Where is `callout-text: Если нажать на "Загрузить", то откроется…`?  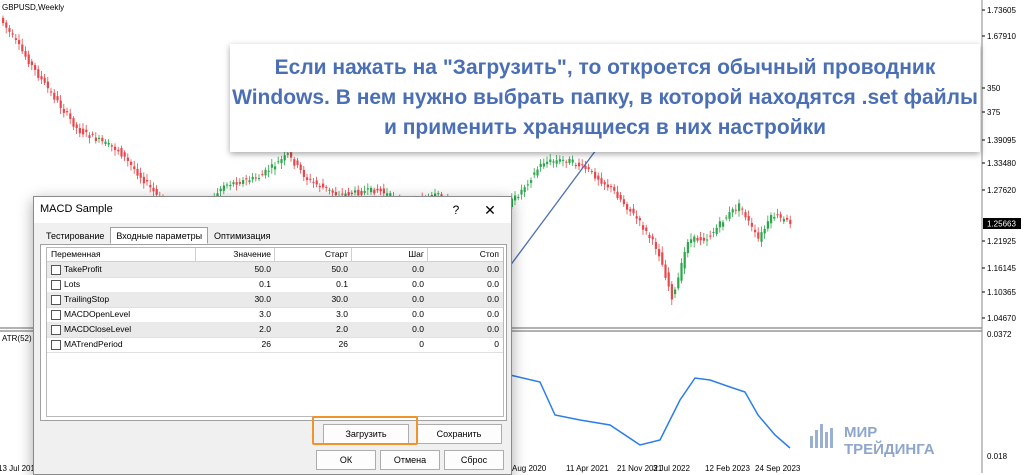 callout-text: Если нажать на "Загрузить", то откроется… is located at coordinates (605, 97).